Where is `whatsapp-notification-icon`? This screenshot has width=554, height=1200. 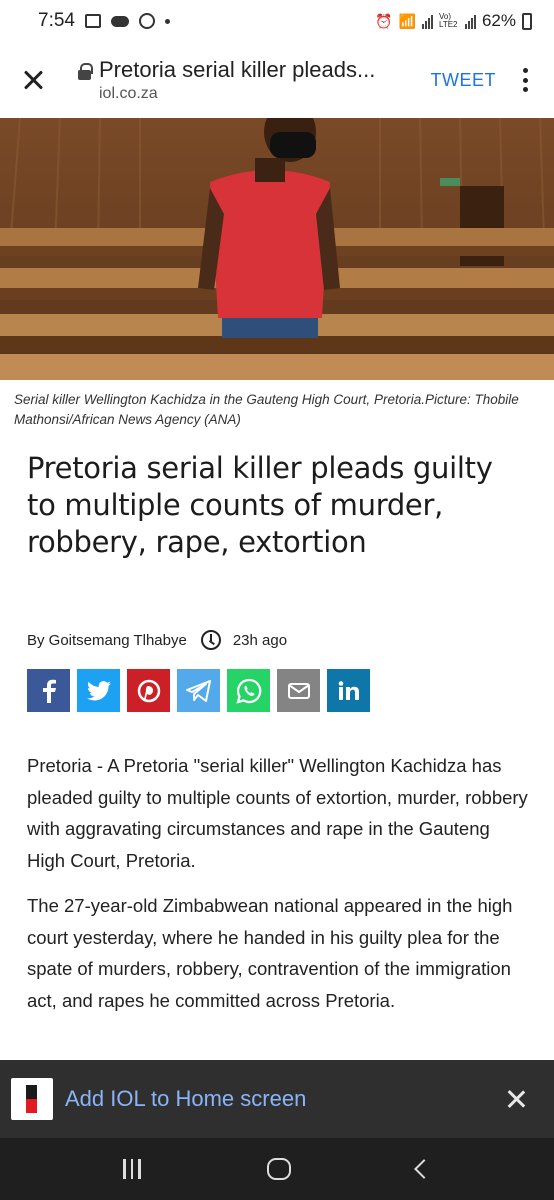
whatsapp-notification-icon is located at coordinates (146, 21).